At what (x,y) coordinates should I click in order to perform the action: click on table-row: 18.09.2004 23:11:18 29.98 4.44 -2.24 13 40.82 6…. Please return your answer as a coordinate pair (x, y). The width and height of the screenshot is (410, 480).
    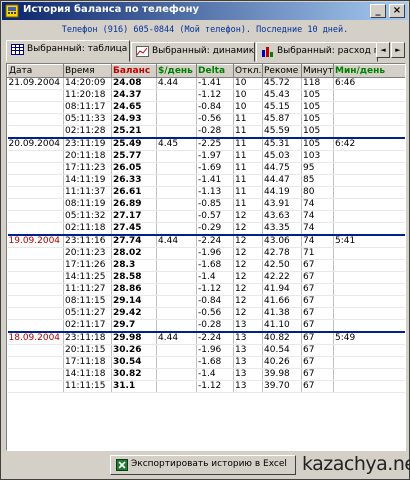
    Looking at the image, I should click on (206, 338).